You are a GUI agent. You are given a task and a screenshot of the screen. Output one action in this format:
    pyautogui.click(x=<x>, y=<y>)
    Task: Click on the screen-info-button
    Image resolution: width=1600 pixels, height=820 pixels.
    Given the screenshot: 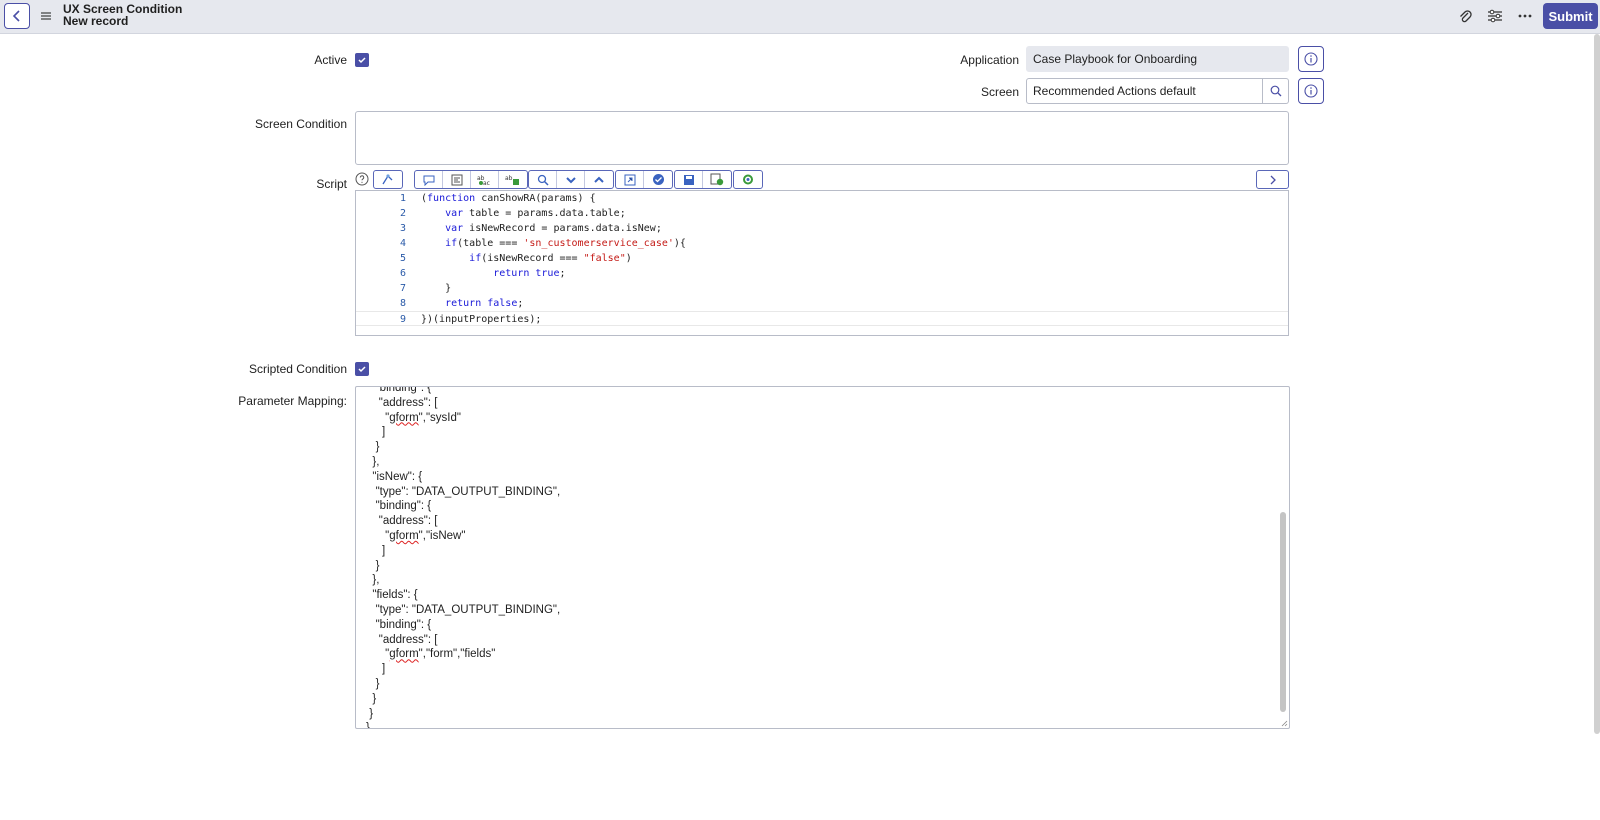 What is the action you would take?
    pyautogui.click(x=1311, y=91)
    